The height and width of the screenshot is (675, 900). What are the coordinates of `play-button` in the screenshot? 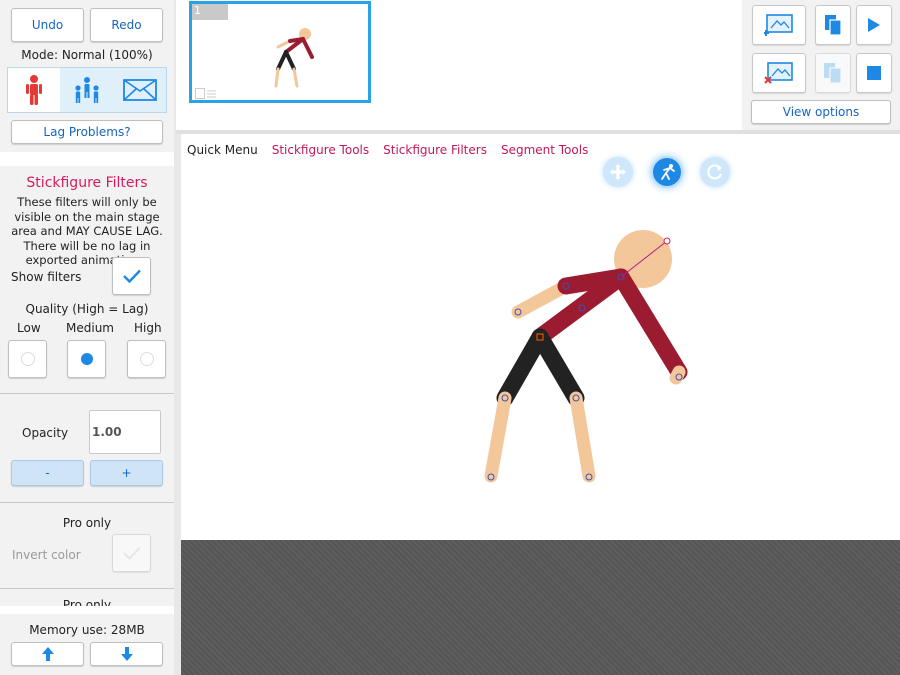 It's located at (874, 25).